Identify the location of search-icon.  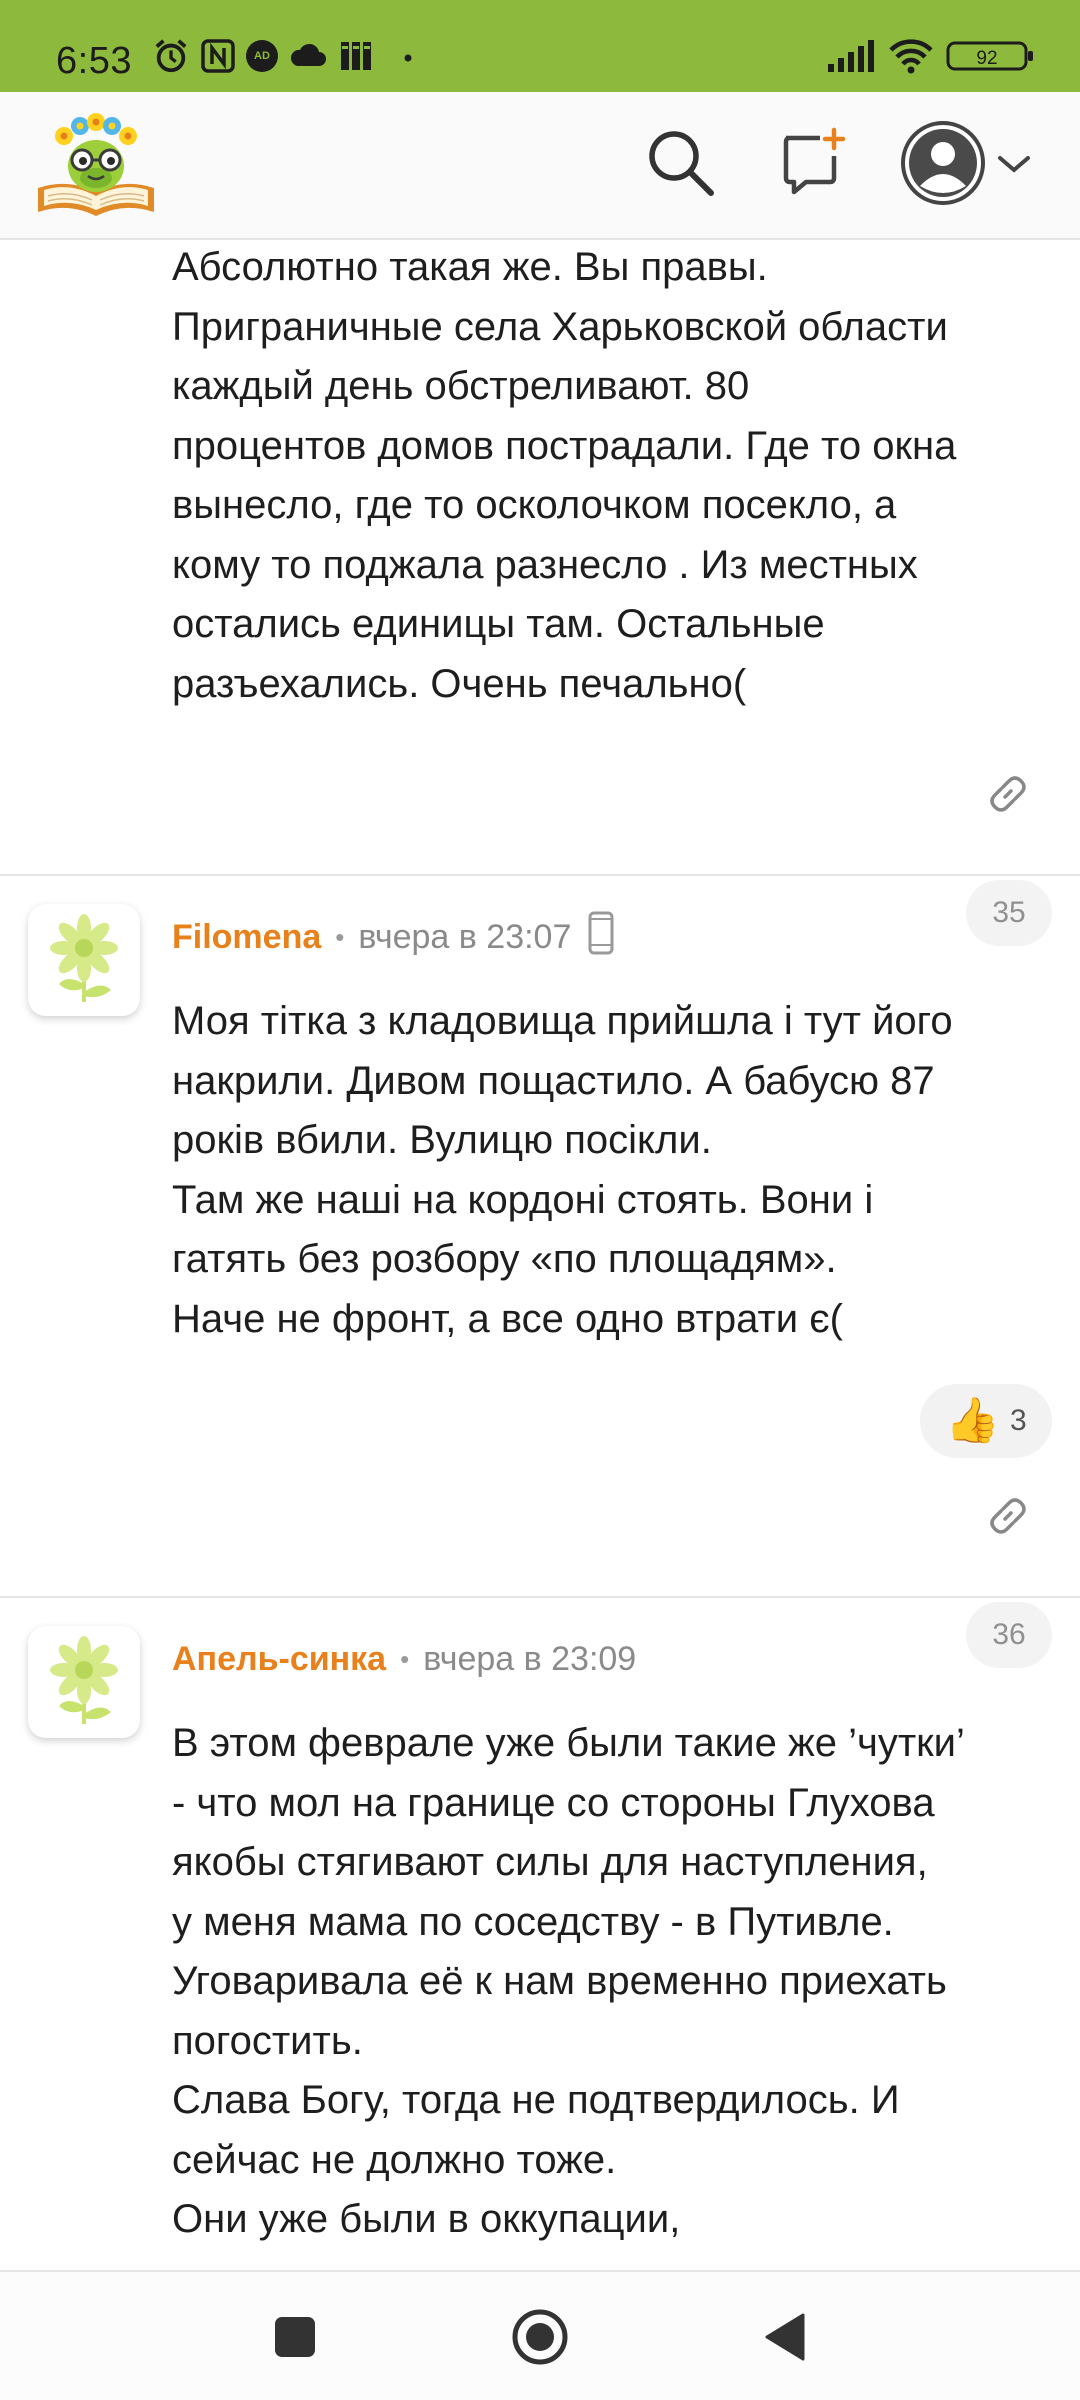
(681, 163).